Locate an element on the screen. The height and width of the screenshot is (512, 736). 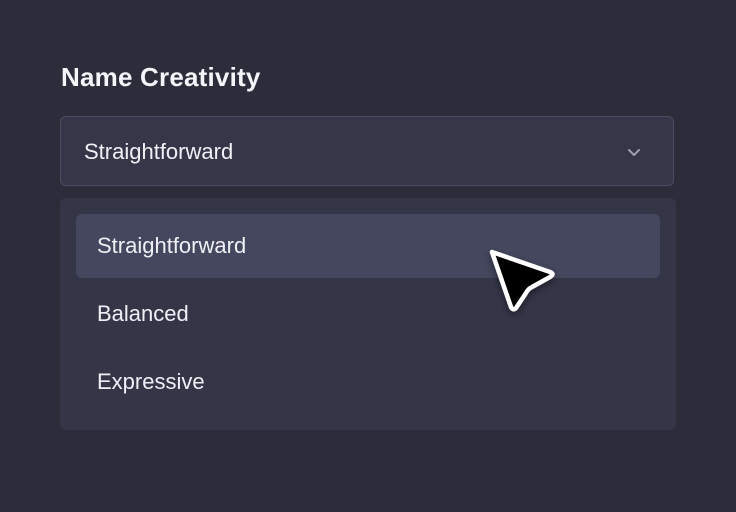
mouse-pointer-icon is located at coordinates (522, 280).